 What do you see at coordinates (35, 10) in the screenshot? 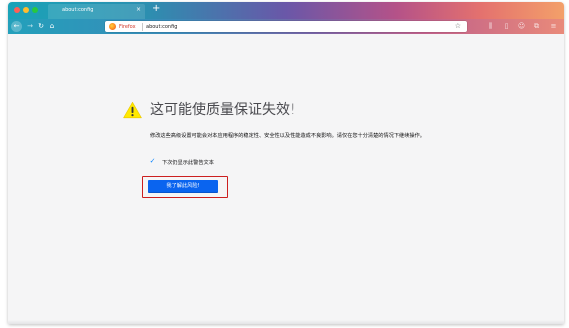
I see `zoom-window-button` at bounding box center [35, 10].